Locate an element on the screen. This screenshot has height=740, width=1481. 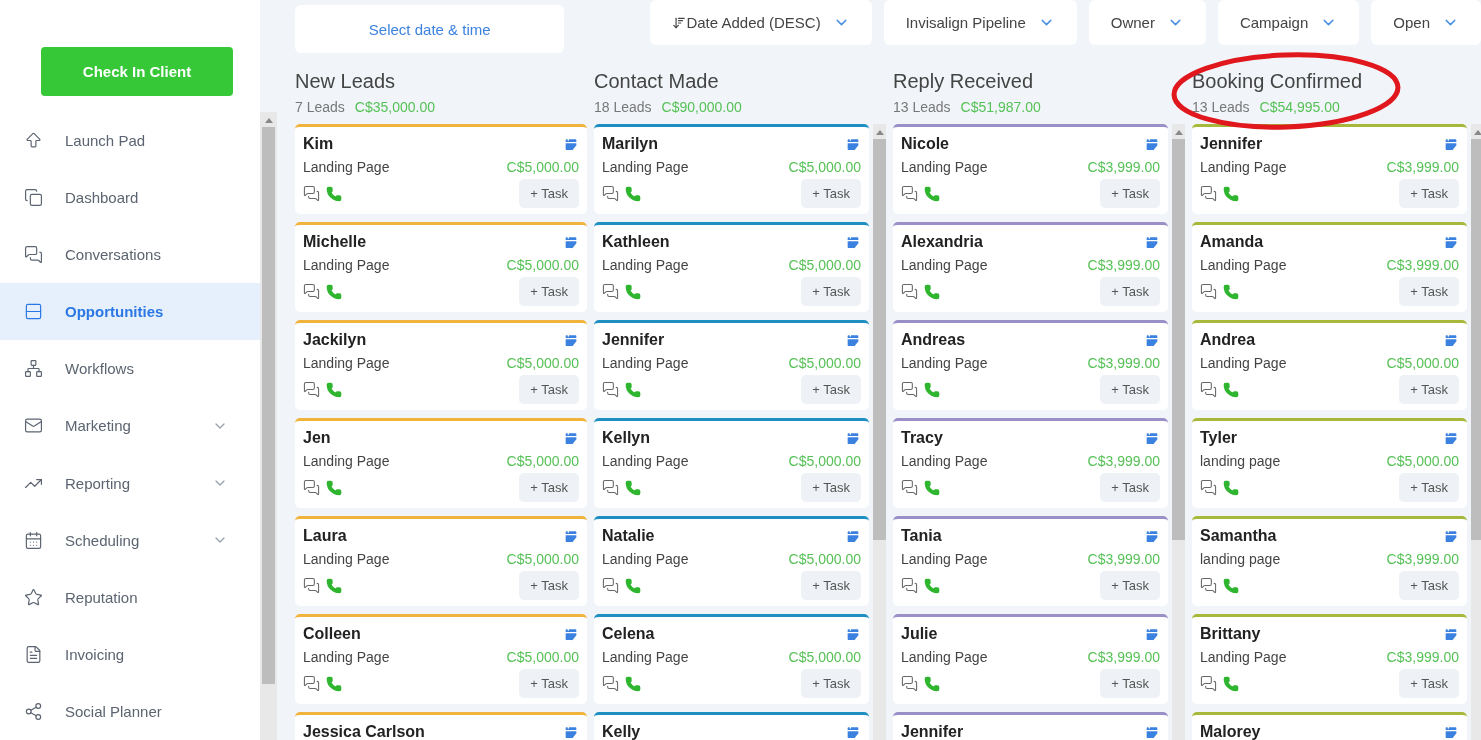
lead-card: Laura Landing Page C$5,000.00 + Task is located at coordinates (441, 561).